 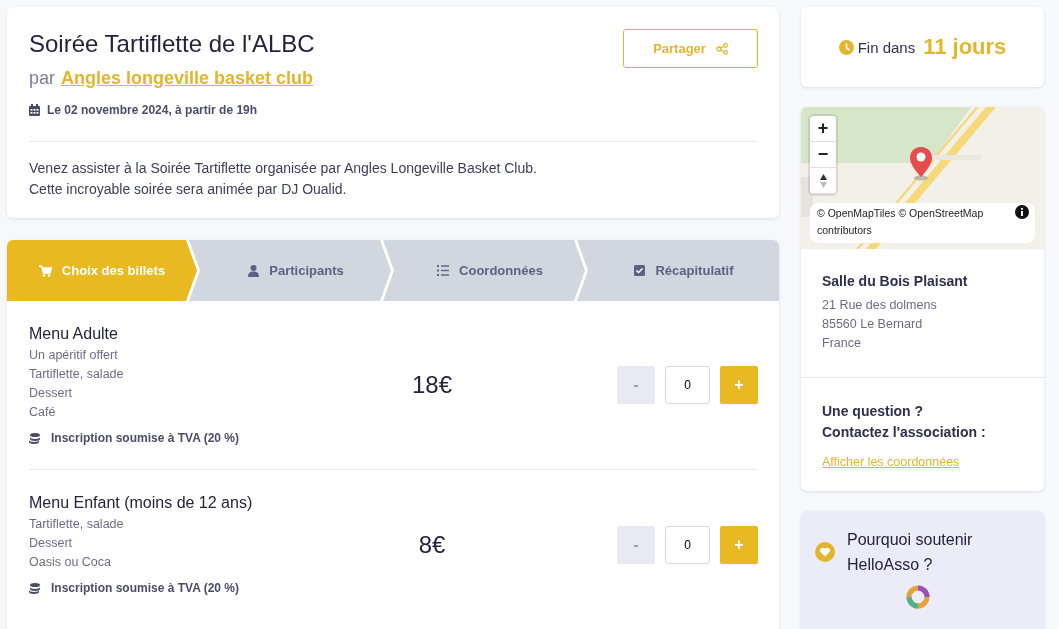 I want to click on contact-prompt: Contactez l'association :, so click(x=904, y=432).